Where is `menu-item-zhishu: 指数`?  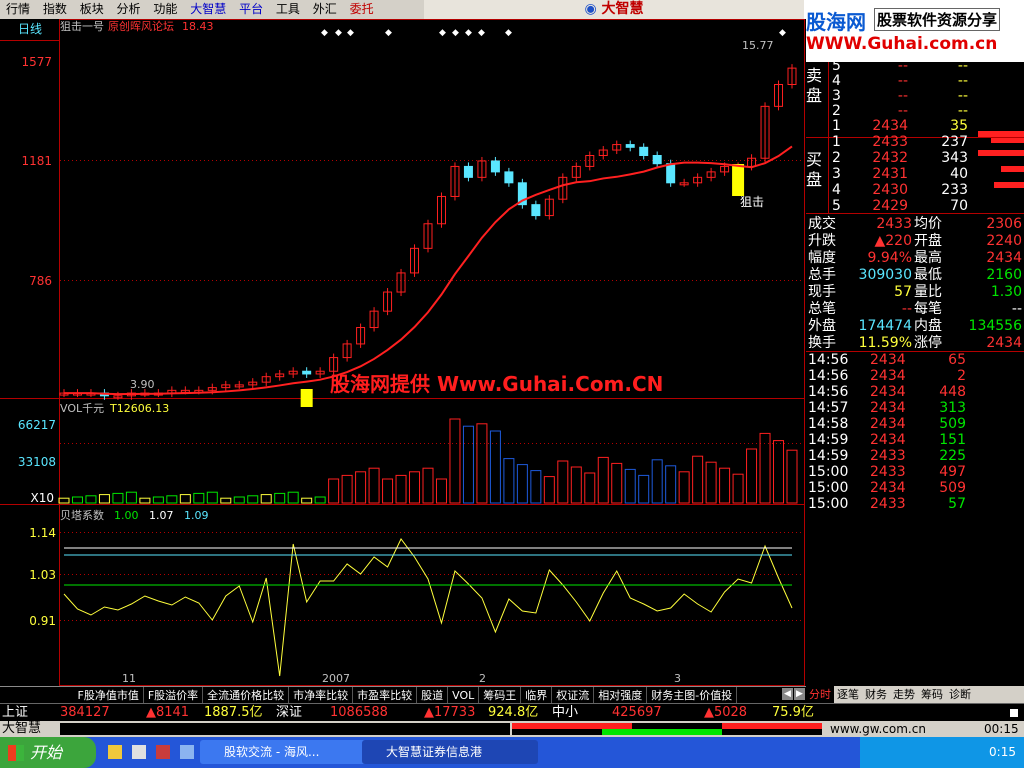
menu-item-zhishu: 指数 is located at coordinates (52, 9).